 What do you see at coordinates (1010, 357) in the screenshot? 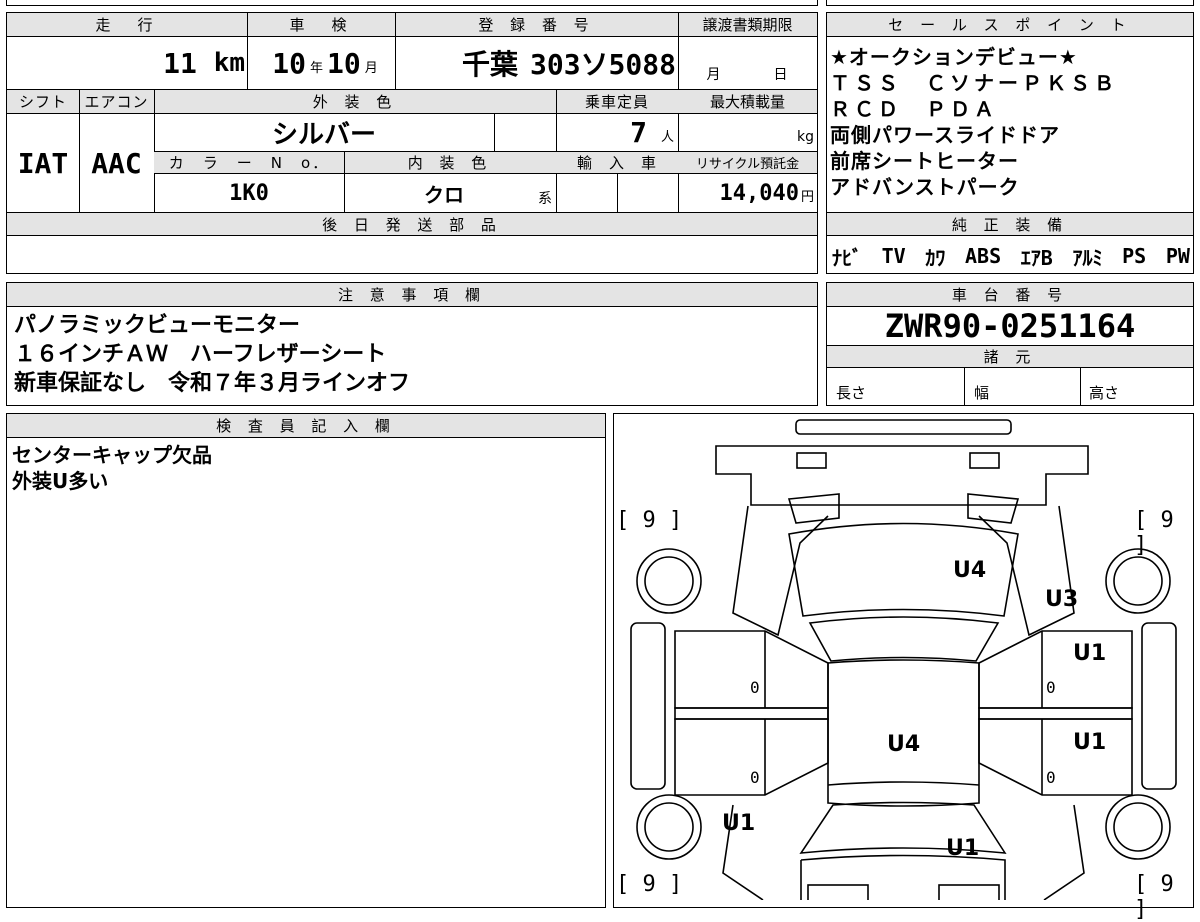
I see `spec-header: 諸 元` at bounding box center [1010, 357].